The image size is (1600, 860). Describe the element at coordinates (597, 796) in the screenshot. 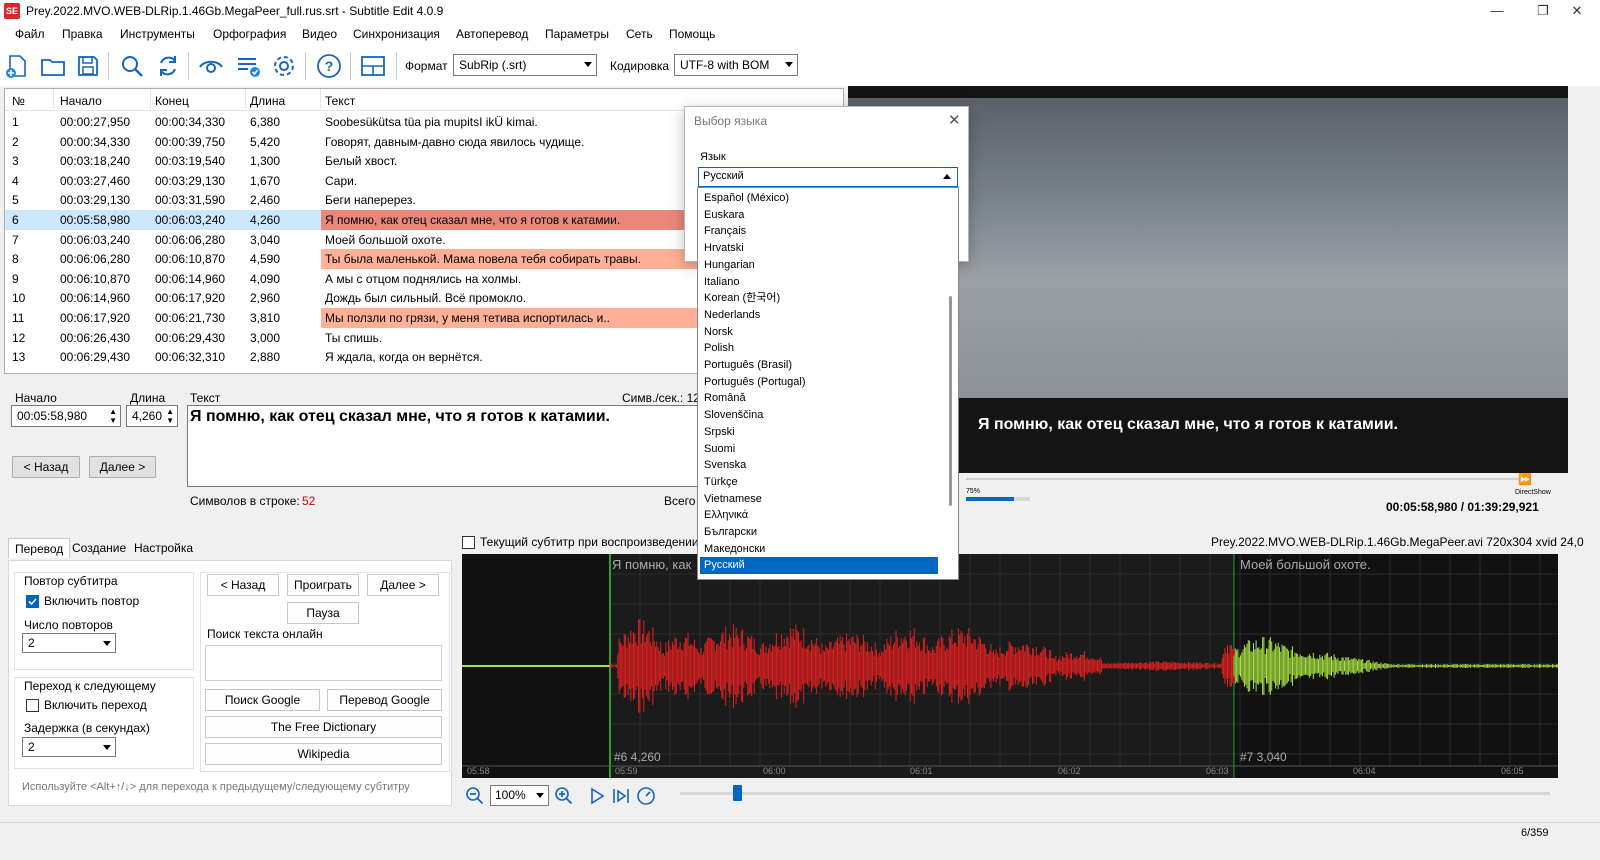

I see `play-icon` at that location.